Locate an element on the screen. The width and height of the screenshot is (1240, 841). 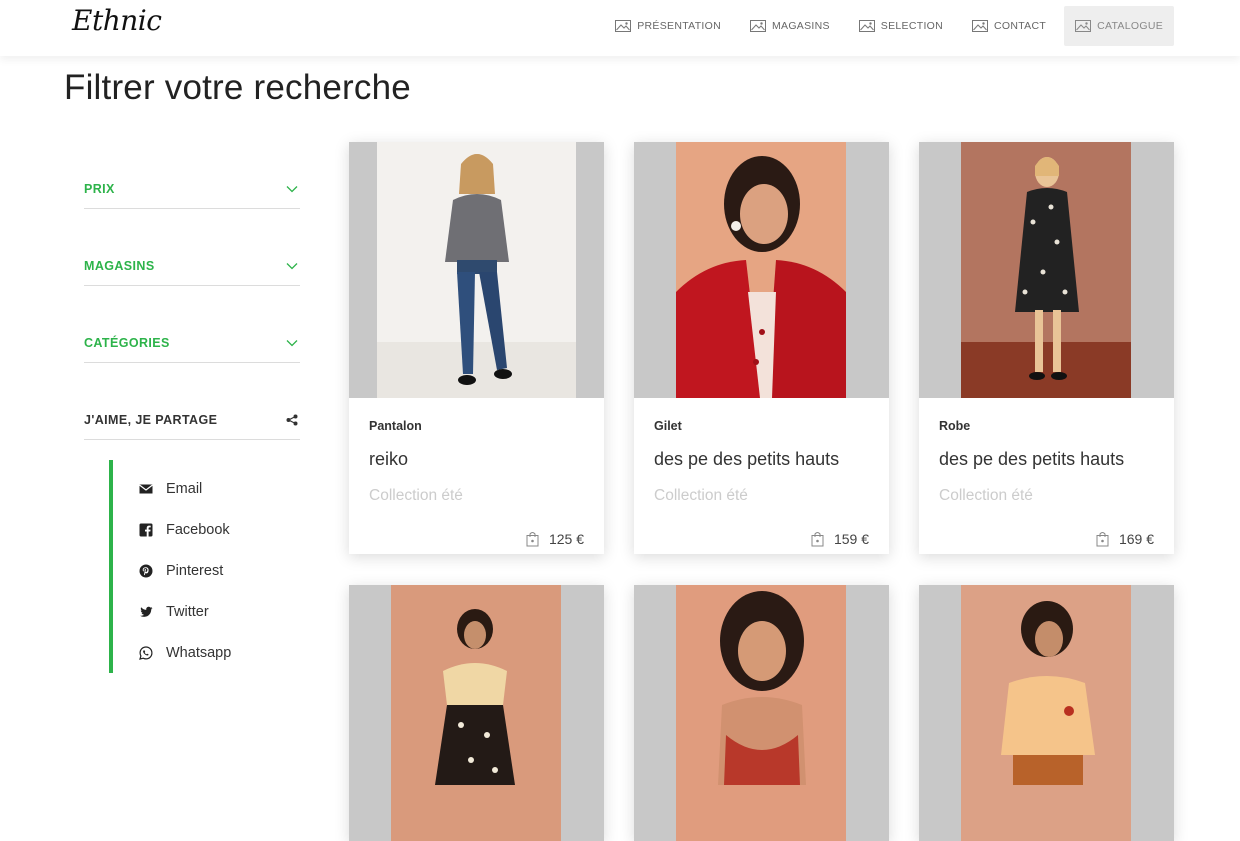
nav-item-contact: CONTACT is located at coordinates (1009, 26).